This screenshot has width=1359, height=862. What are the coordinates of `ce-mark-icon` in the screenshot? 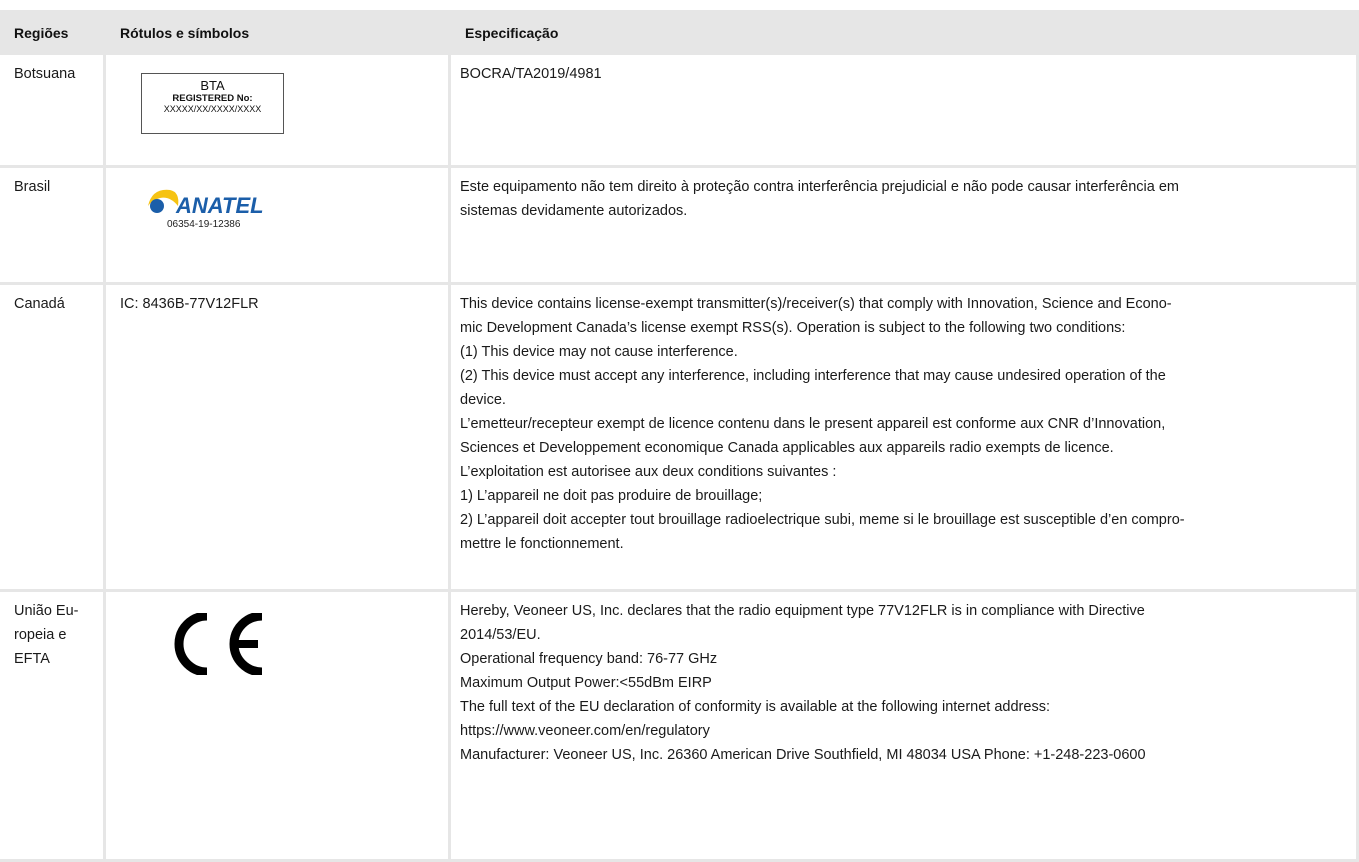 It's located at (218, 644).